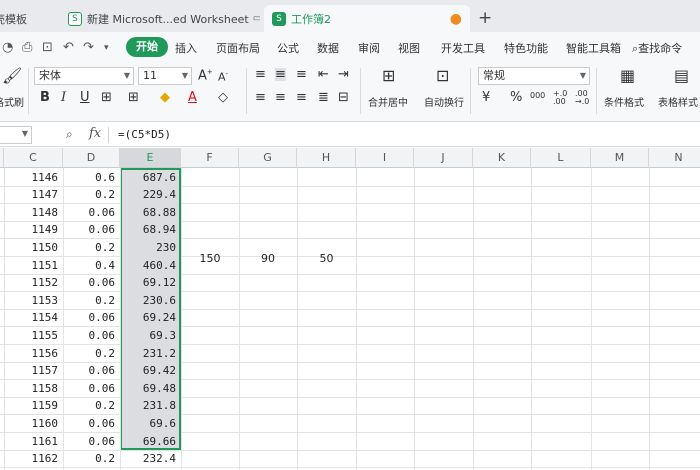 The height and width of the screenshot is (470, 700). Describe the element at coordinates (31, 229) in the screenshot. I see `cell-c: 1149` at that location.